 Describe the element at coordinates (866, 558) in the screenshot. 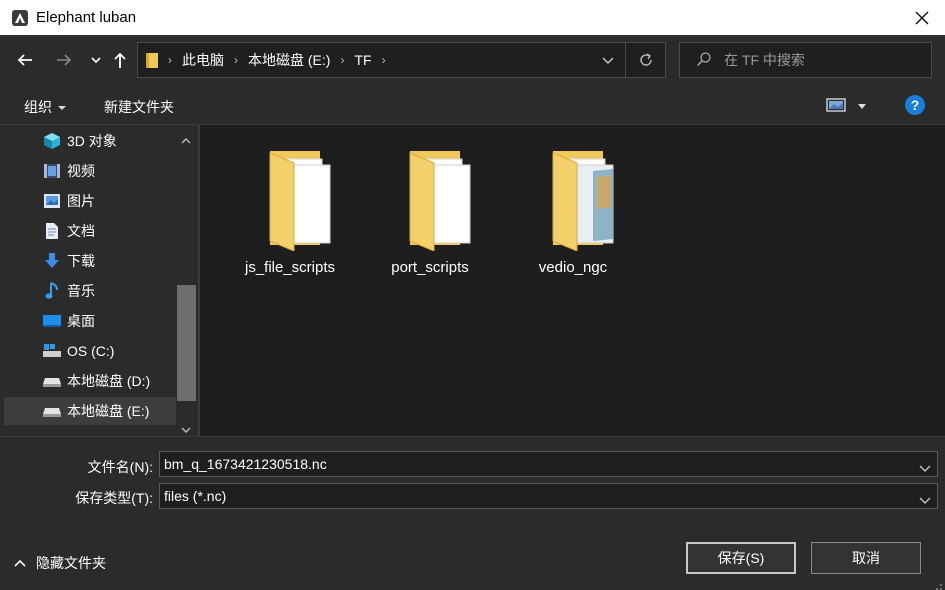

I see `cancel-button: 取消` at that location.